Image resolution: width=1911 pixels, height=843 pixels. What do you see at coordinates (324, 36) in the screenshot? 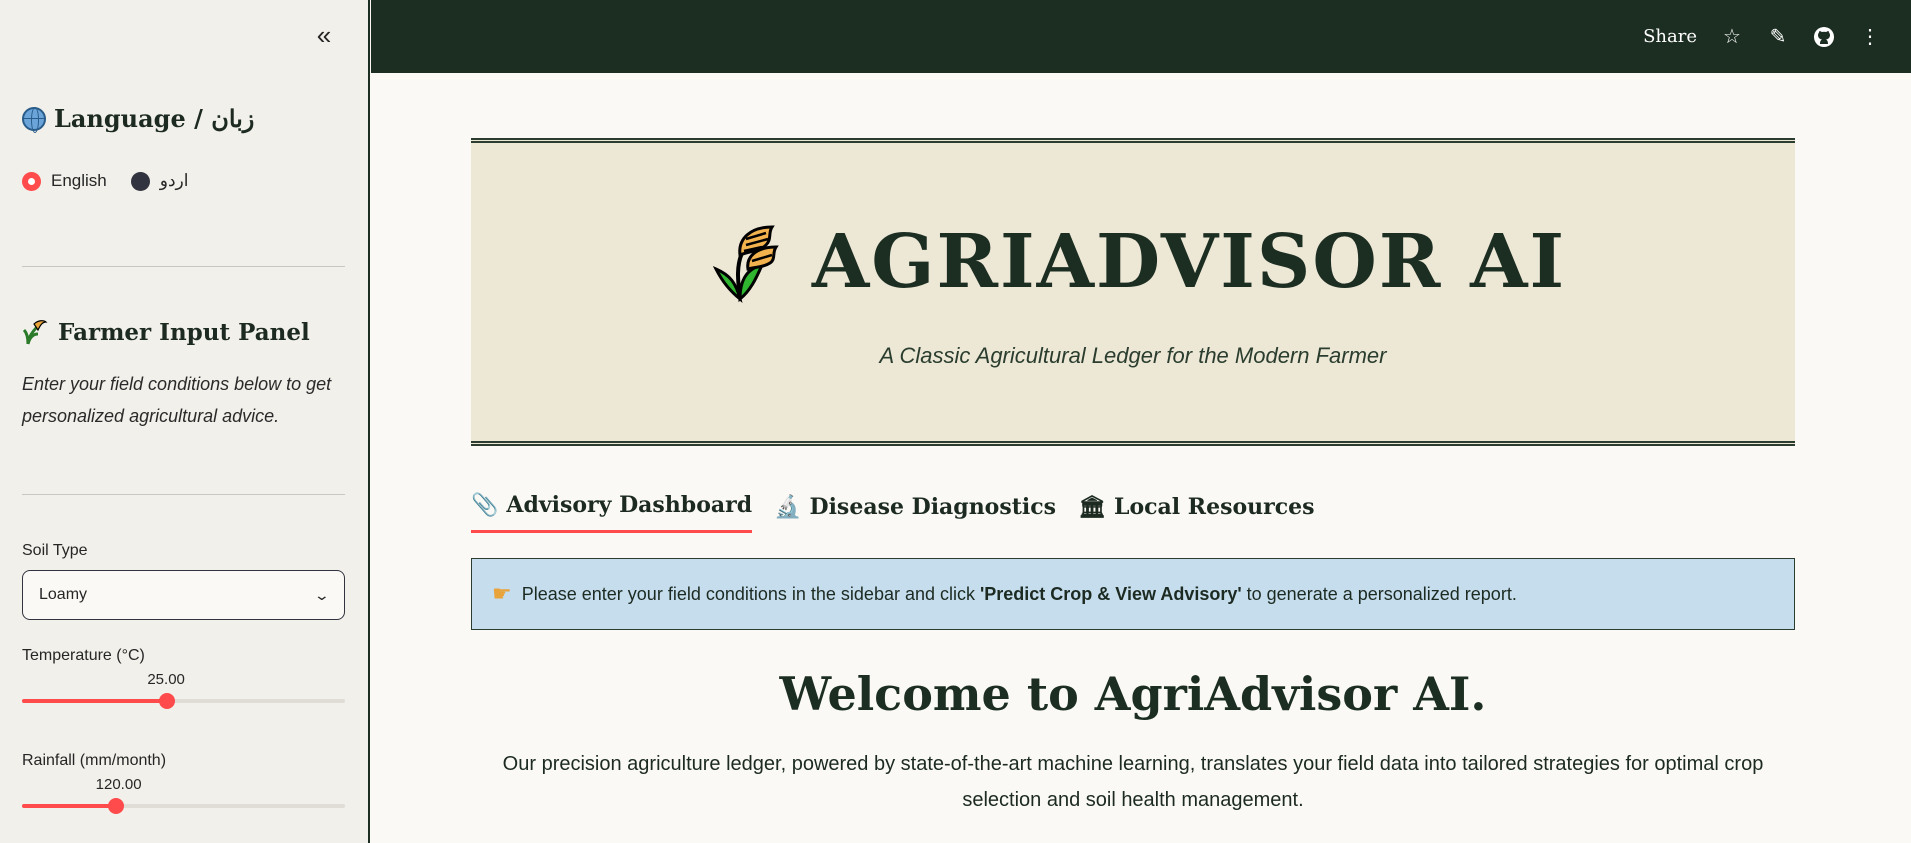
I see `collapse-sidebar-button: «` at bounding box center [324, 36].